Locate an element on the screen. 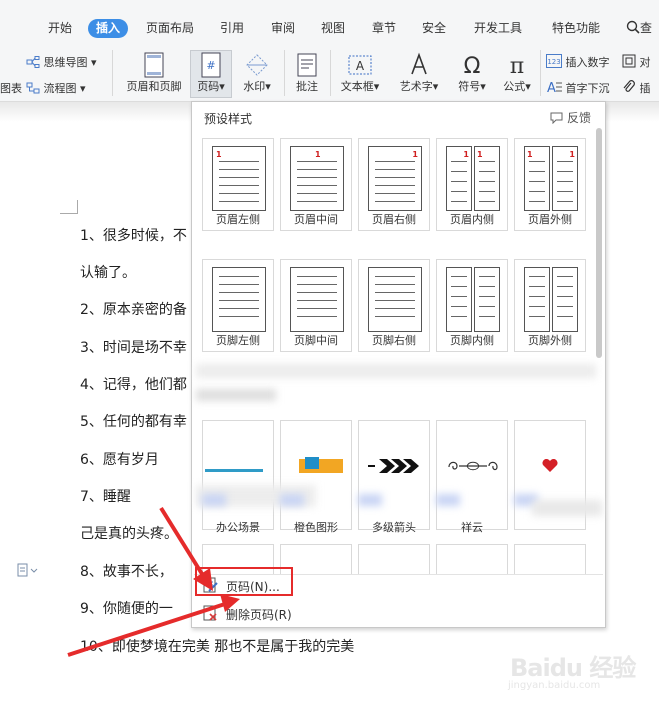 Image resolution: width=659 pixels, height=703 pixels. formula-button: π 公式▾ is located at coordinates (517, 73).